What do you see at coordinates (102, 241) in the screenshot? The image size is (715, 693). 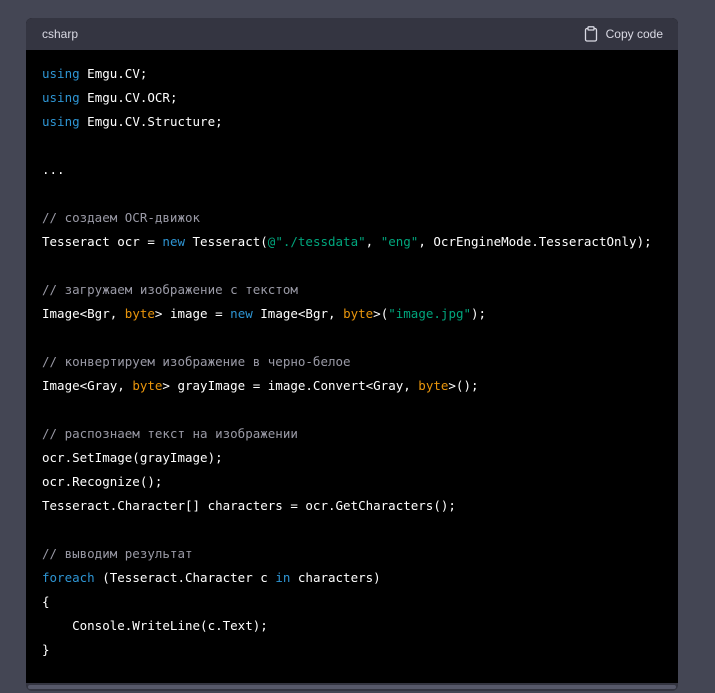 I see `code-token-plain: Tesseract ocr =` at bounding box center [102, 241].